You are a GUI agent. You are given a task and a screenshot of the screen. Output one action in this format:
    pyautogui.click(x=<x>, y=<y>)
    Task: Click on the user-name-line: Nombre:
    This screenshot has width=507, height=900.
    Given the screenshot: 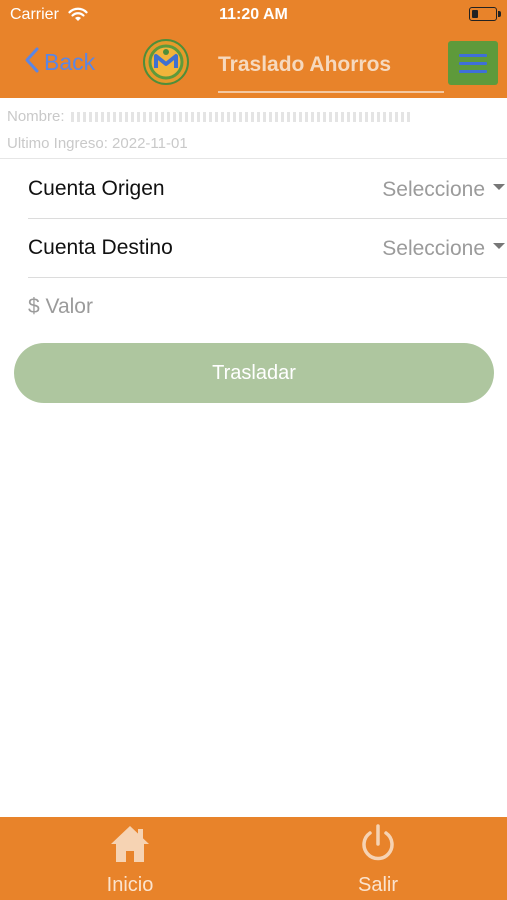 What is the action you would take?
    pyautogui.click(x=209, y=116)
    